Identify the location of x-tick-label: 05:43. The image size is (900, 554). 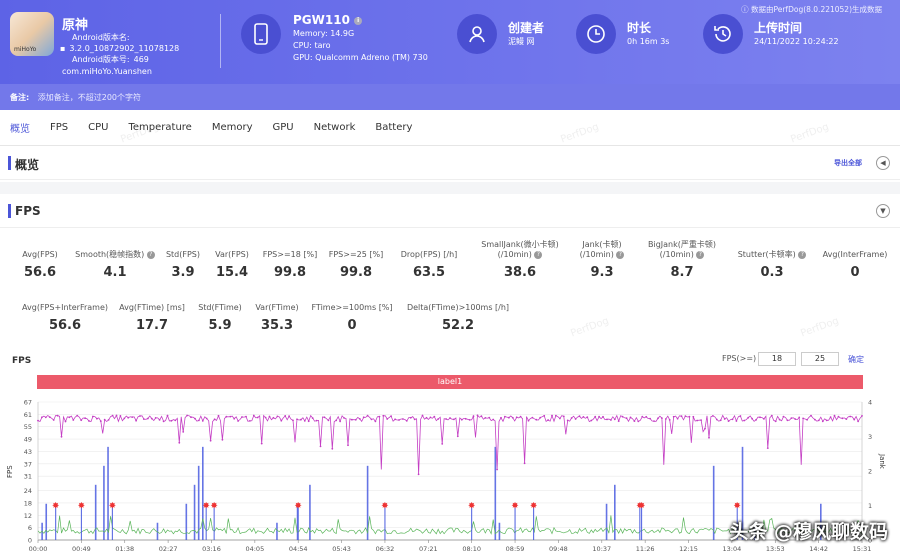
(341, 549).